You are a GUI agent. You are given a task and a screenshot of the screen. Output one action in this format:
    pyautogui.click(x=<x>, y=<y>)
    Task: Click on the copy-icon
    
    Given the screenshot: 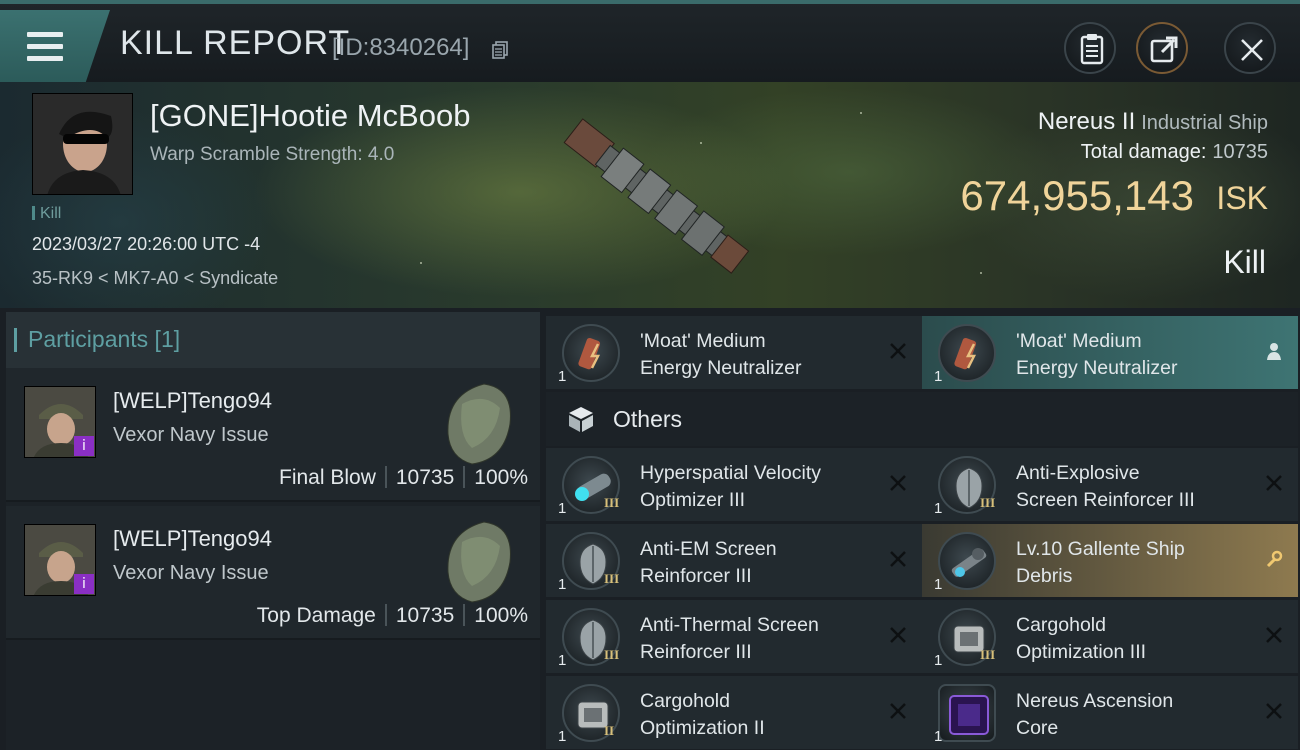 What is the action you would take?
    pyautogui.click(x=500, y=50)
    